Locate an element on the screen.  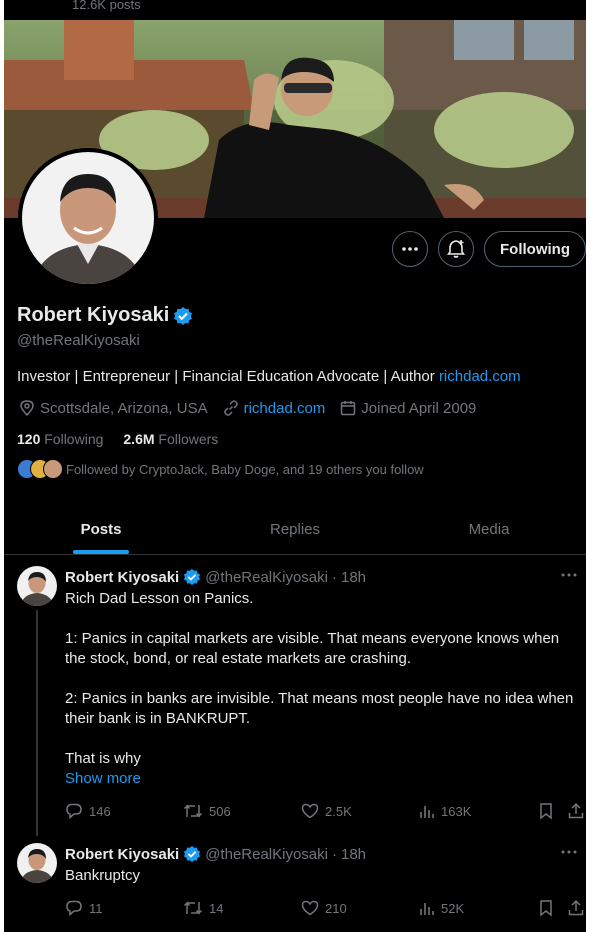
views-count: 52K is located at coordinates (453, 908).